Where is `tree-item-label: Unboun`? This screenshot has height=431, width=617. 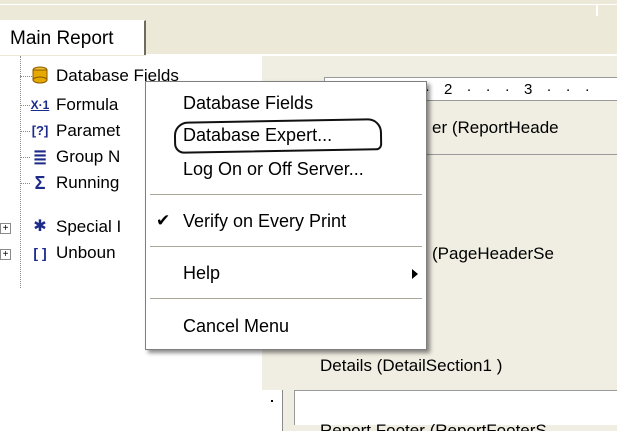 tree-item-label: Unboun is located at coordinates (86, 252).